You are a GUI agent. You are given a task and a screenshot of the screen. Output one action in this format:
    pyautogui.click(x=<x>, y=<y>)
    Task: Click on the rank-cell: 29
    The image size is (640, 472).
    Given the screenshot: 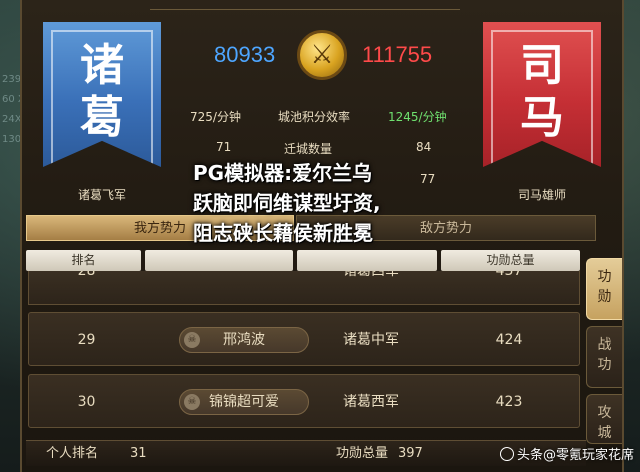 What is the action you would take?
    pyautogui.click(x=86, y=340)
    